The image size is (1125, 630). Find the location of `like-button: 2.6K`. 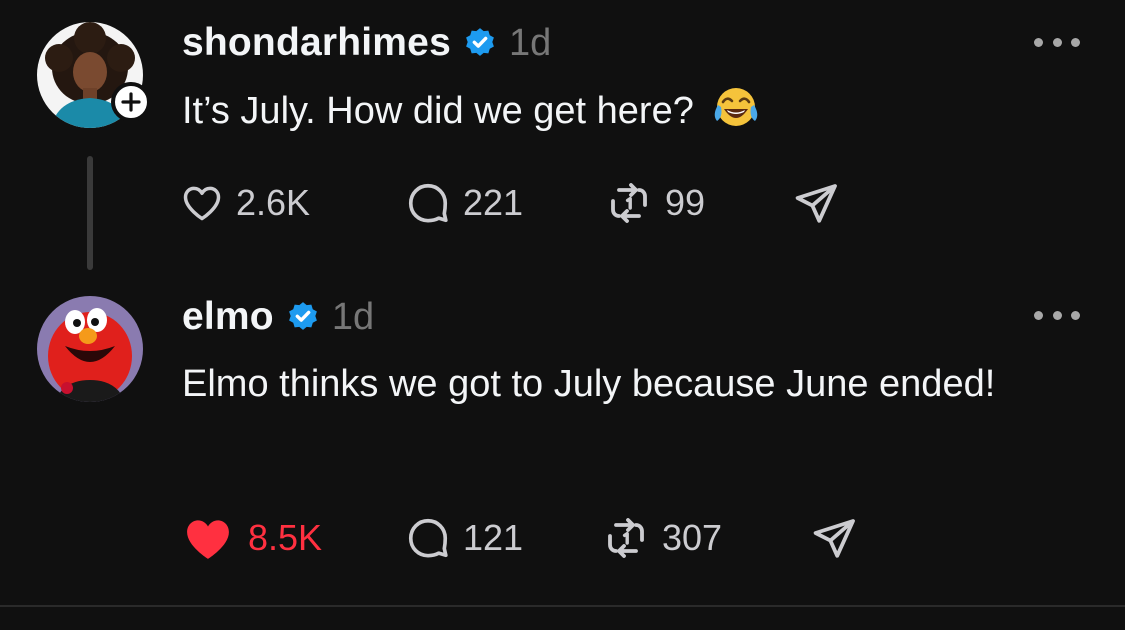

like-button: 2.6K is located at coordinates (245, 203).